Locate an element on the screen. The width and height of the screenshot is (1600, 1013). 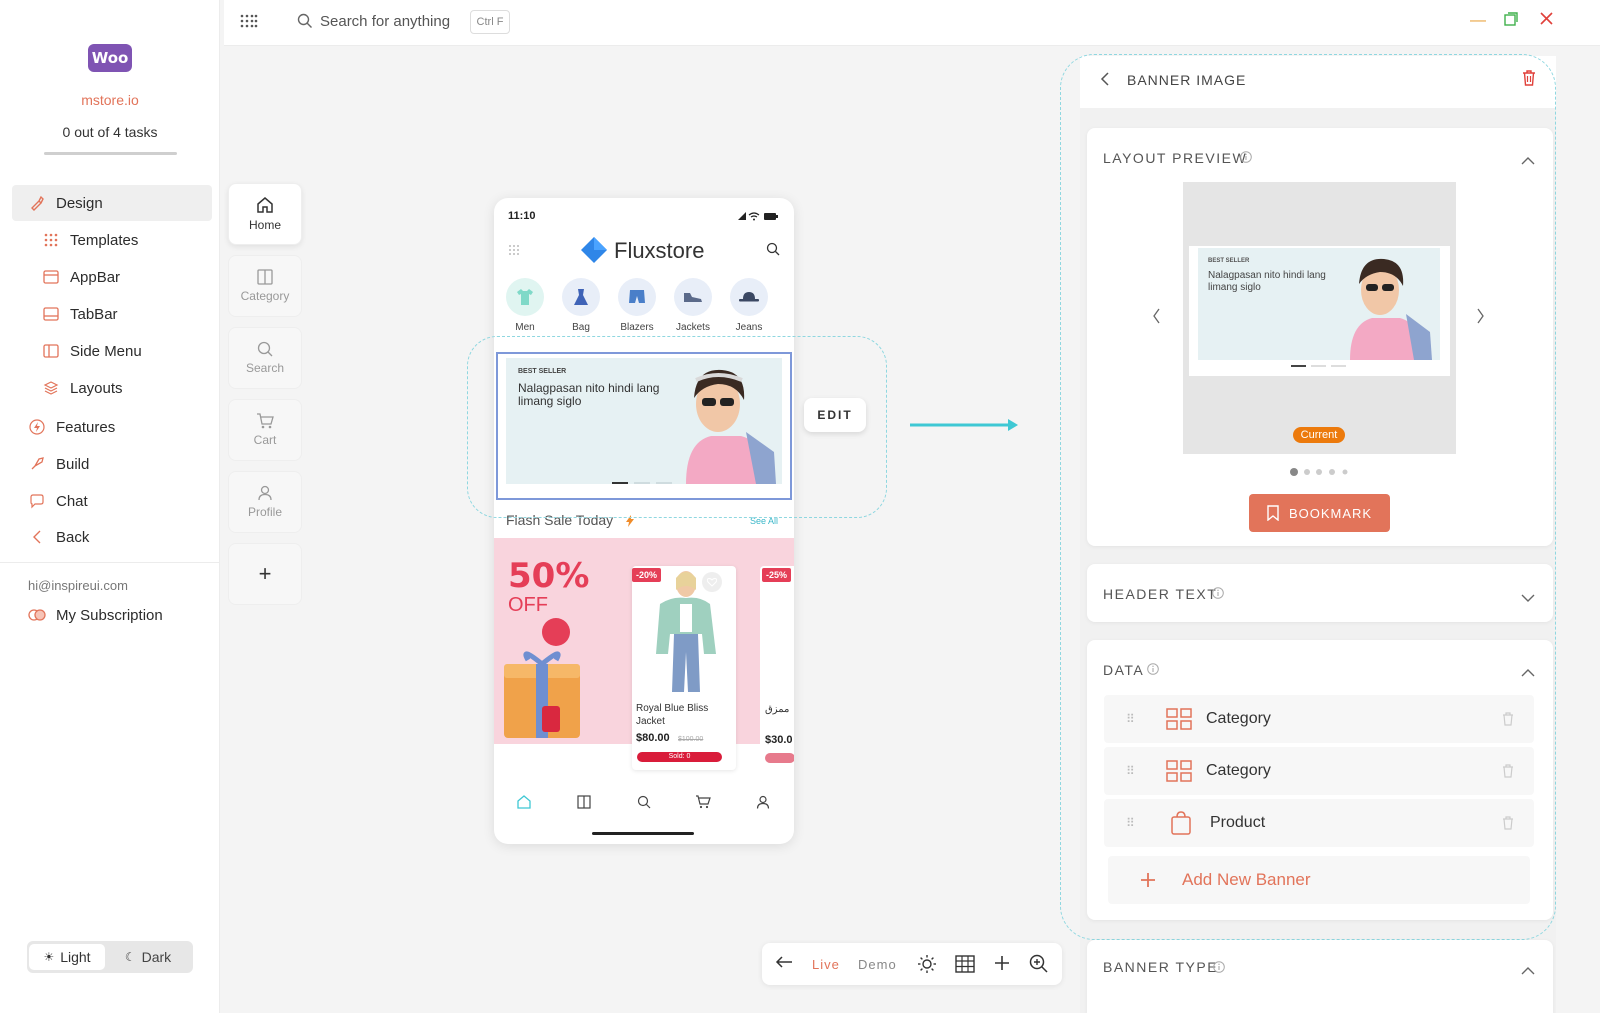
category-label: Jeans is located at coordinates (749, 327).